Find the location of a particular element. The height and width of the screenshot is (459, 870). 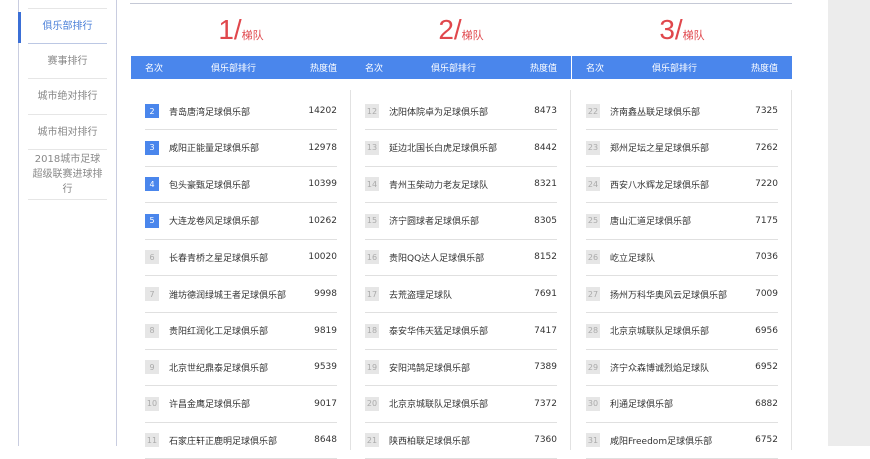

table-row: 10 许昌金鹰足球俱乐部 9017 is located at coordinates (241, 404).